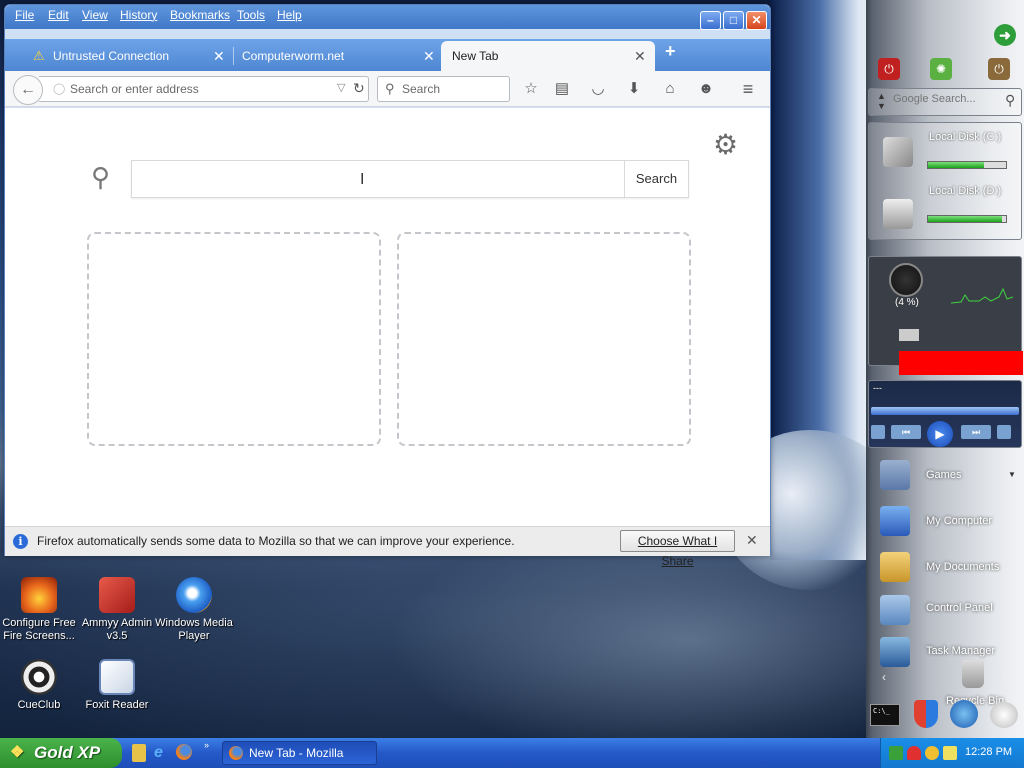 The image size is (1024, 768). Describe the element at coordinates (562, 89) in the screenshot. I see `bookmarks-menu-icon: ▤` at that location.